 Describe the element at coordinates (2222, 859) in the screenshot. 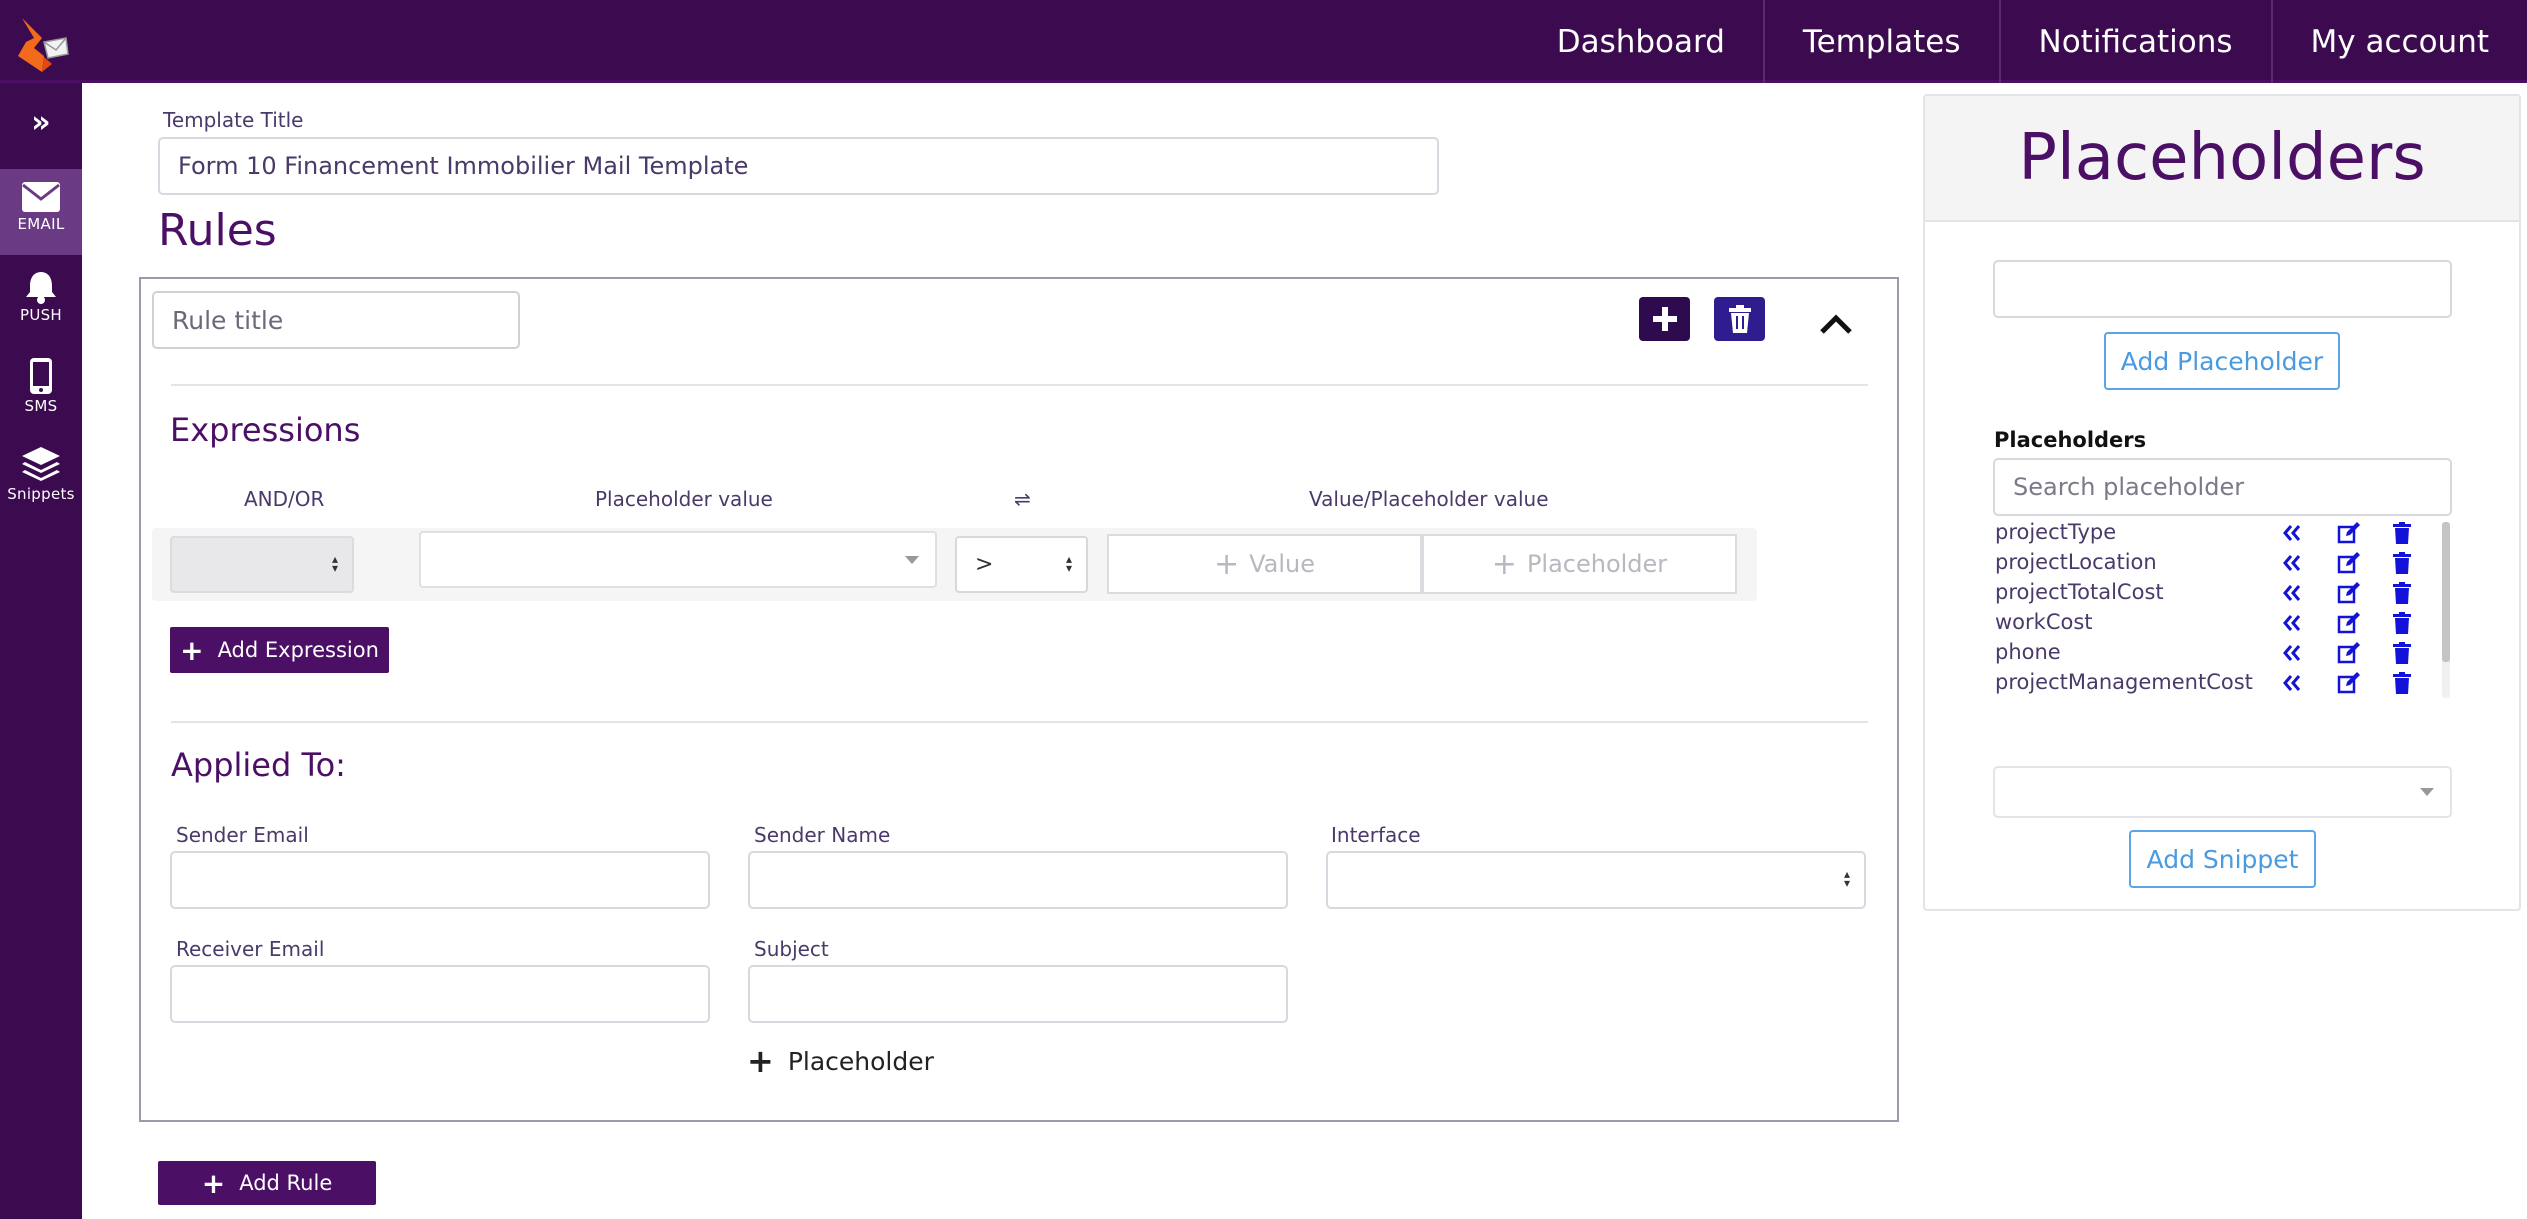

I see `add-snippet-button: Add Snippet` at that location.